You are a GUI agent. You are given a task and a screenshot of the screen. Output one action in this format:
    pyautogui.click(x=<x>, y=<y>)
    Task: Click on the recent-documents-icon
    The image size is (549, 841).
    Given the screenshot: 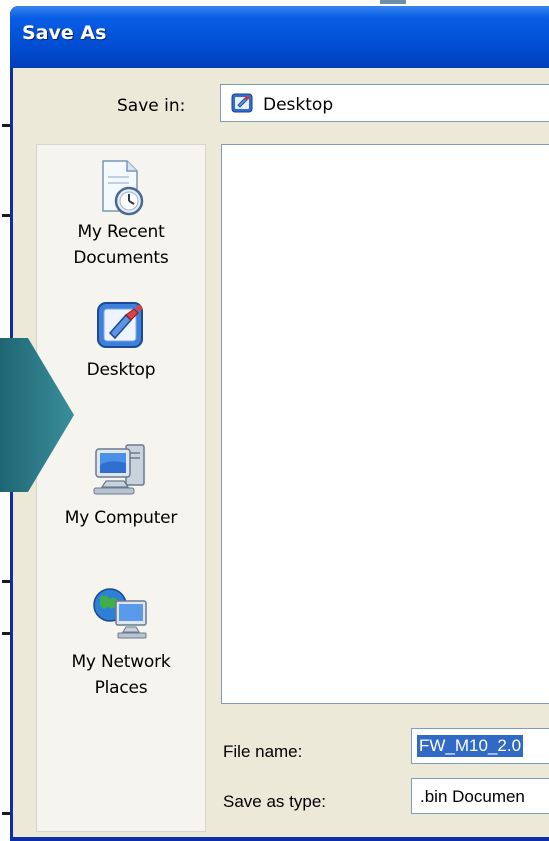 What is the action you would take?
    pyautogui.click(x=123, y=188)
    